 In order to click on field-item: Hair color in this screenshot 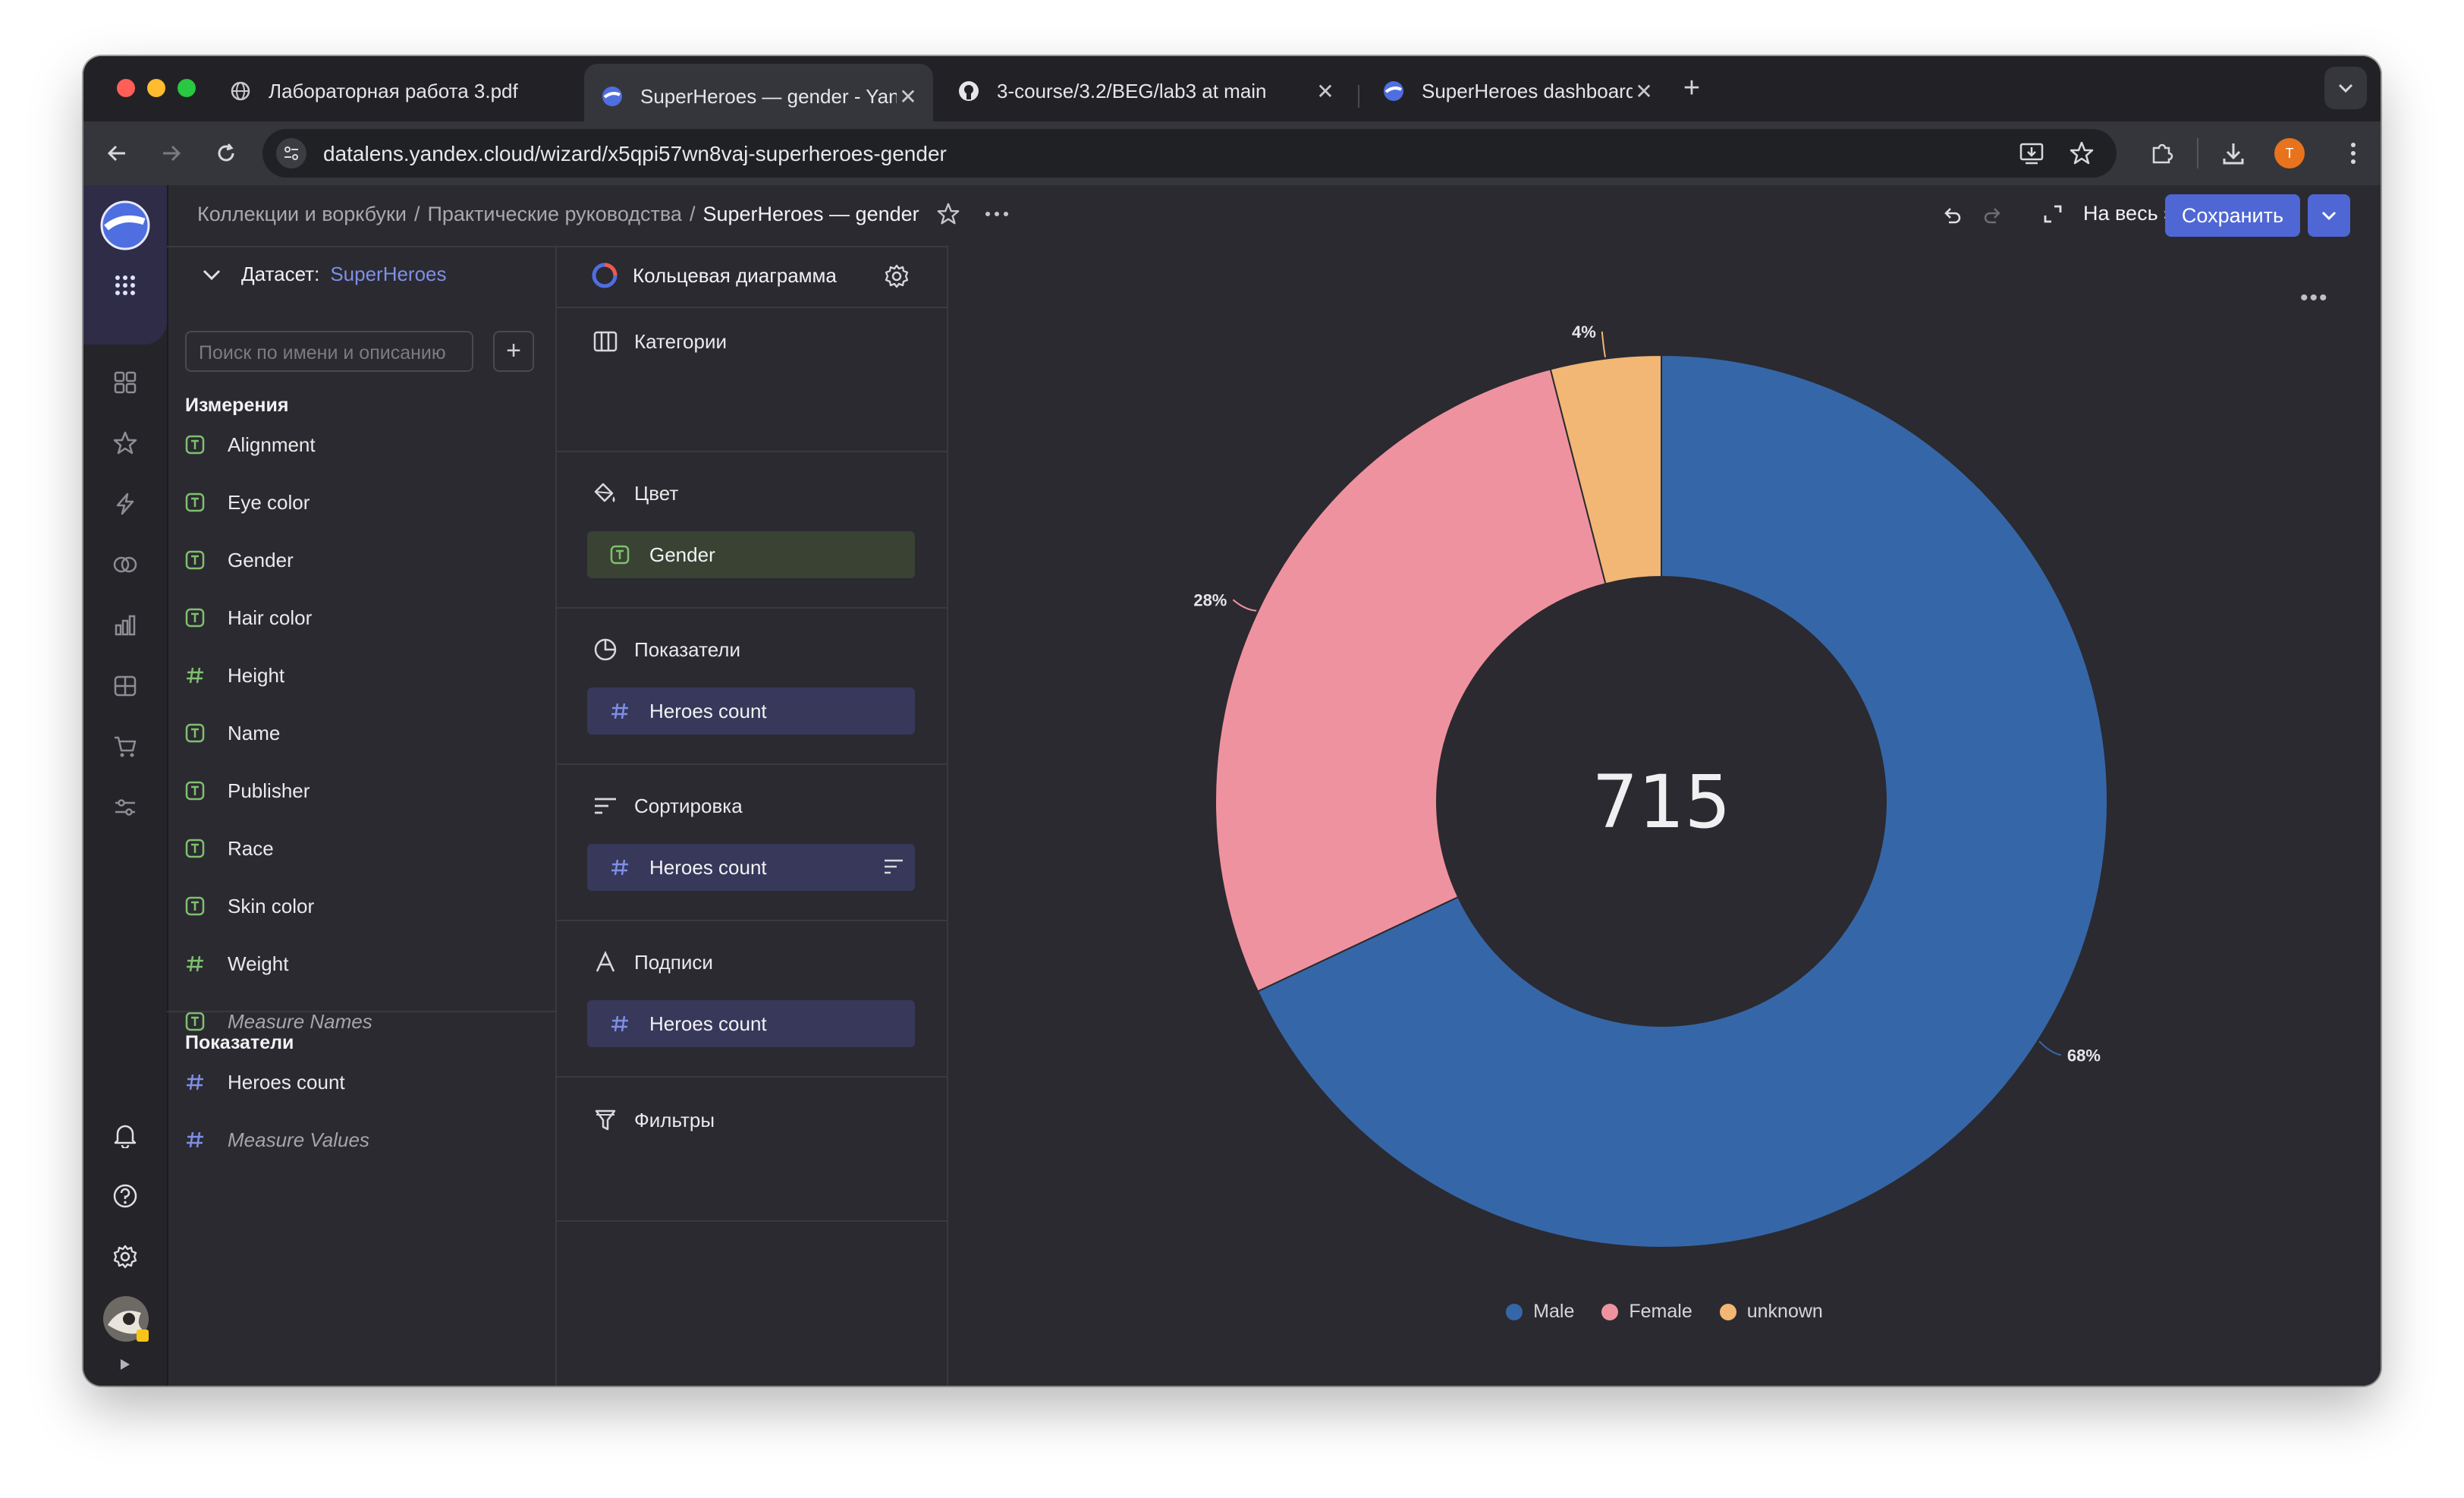, I will do `click(248, 617)`.